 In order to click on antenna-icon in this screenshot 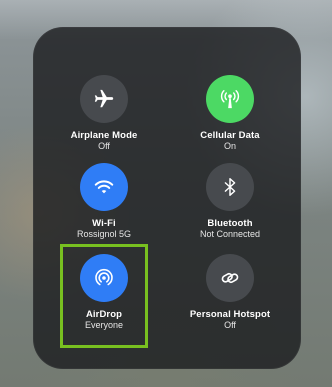, I will do `click(230, 99)`.